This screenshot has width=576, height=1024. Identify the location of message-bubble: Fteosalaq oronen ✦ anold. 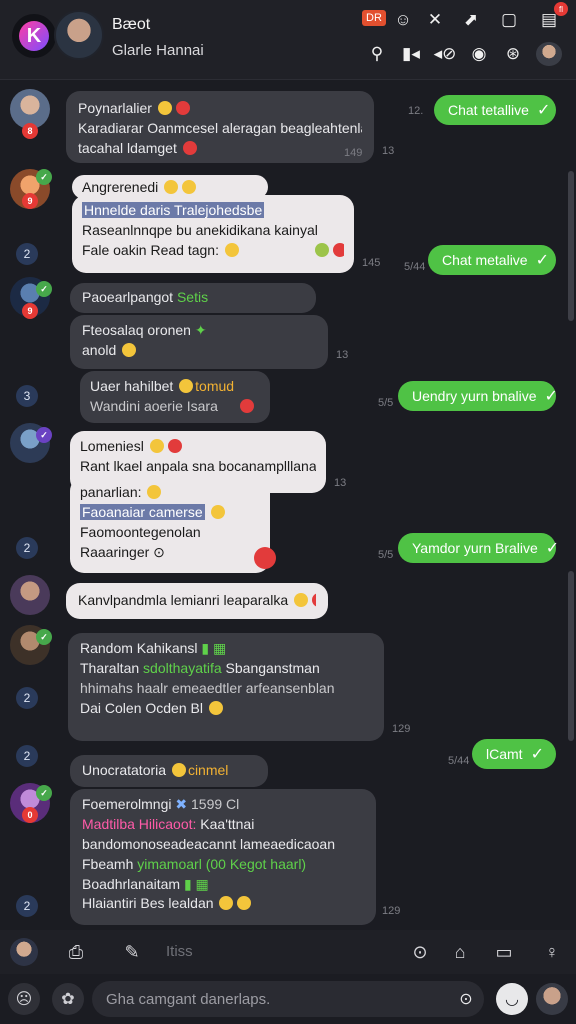
(199, 342).